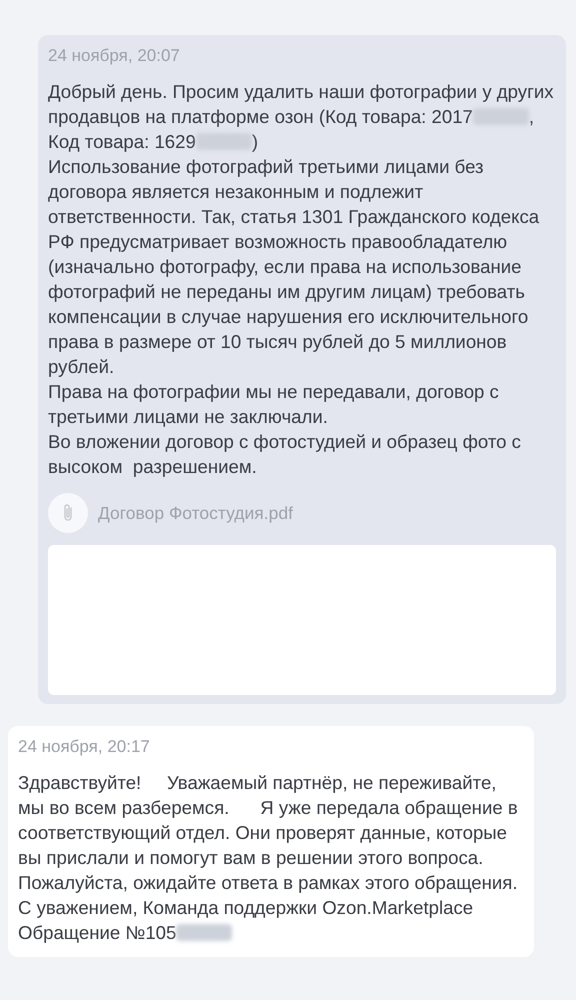 The width and height of the screenshot is (576, 1000). What do you see at coordinates (114, 56) in the screenshot?
I see `message-time: 24 ноября, 20:07` at bounding box center [114, 56].